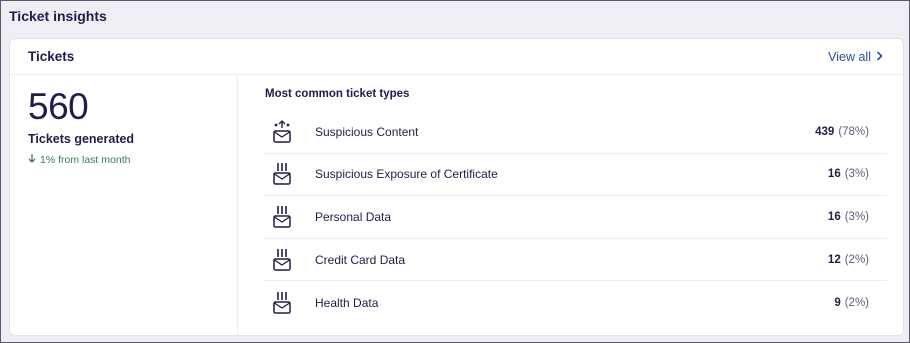  I want to click on ticket-type-count: 12, so click(834, 259).